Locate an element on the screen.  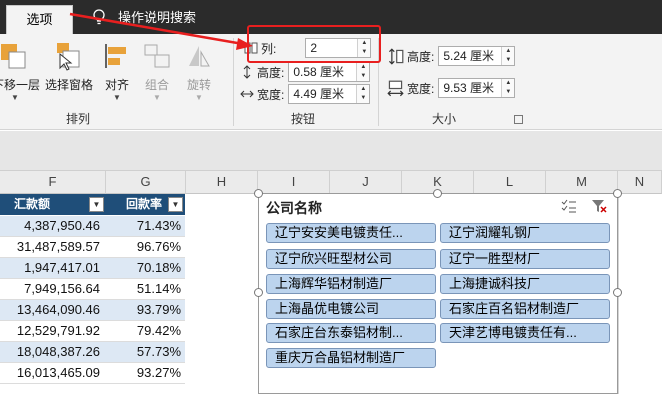
rotate-icon is located at coordinates (199, 56).